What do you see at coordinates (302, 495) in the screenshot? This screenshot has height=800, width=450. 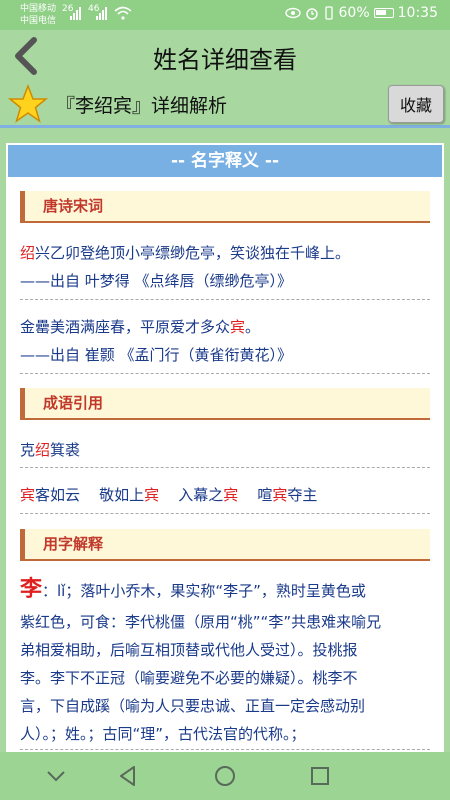 I see `idiom-text: 夺主` at bounding box center [302, 495].